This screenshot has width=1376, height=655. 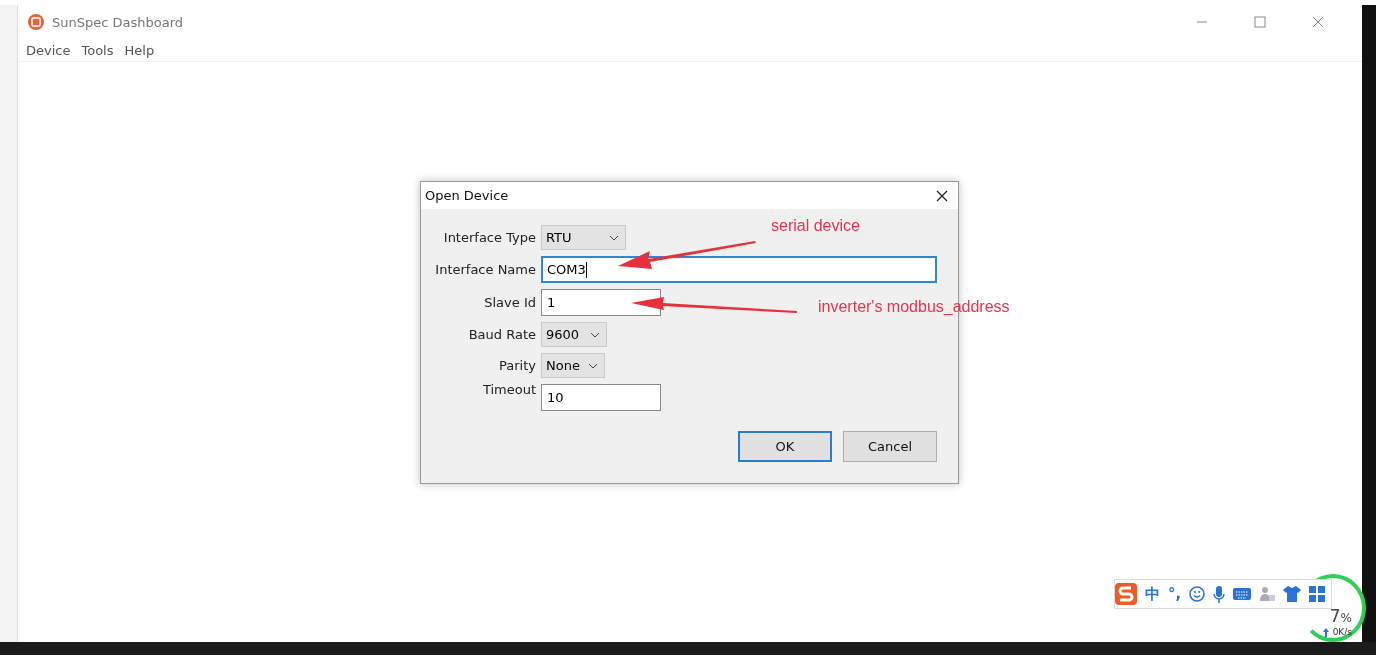 What do you see at coordinates (890, 446) in the screenshot?
I see `cancel-button: Cancel` at bounding box center [890, 446].